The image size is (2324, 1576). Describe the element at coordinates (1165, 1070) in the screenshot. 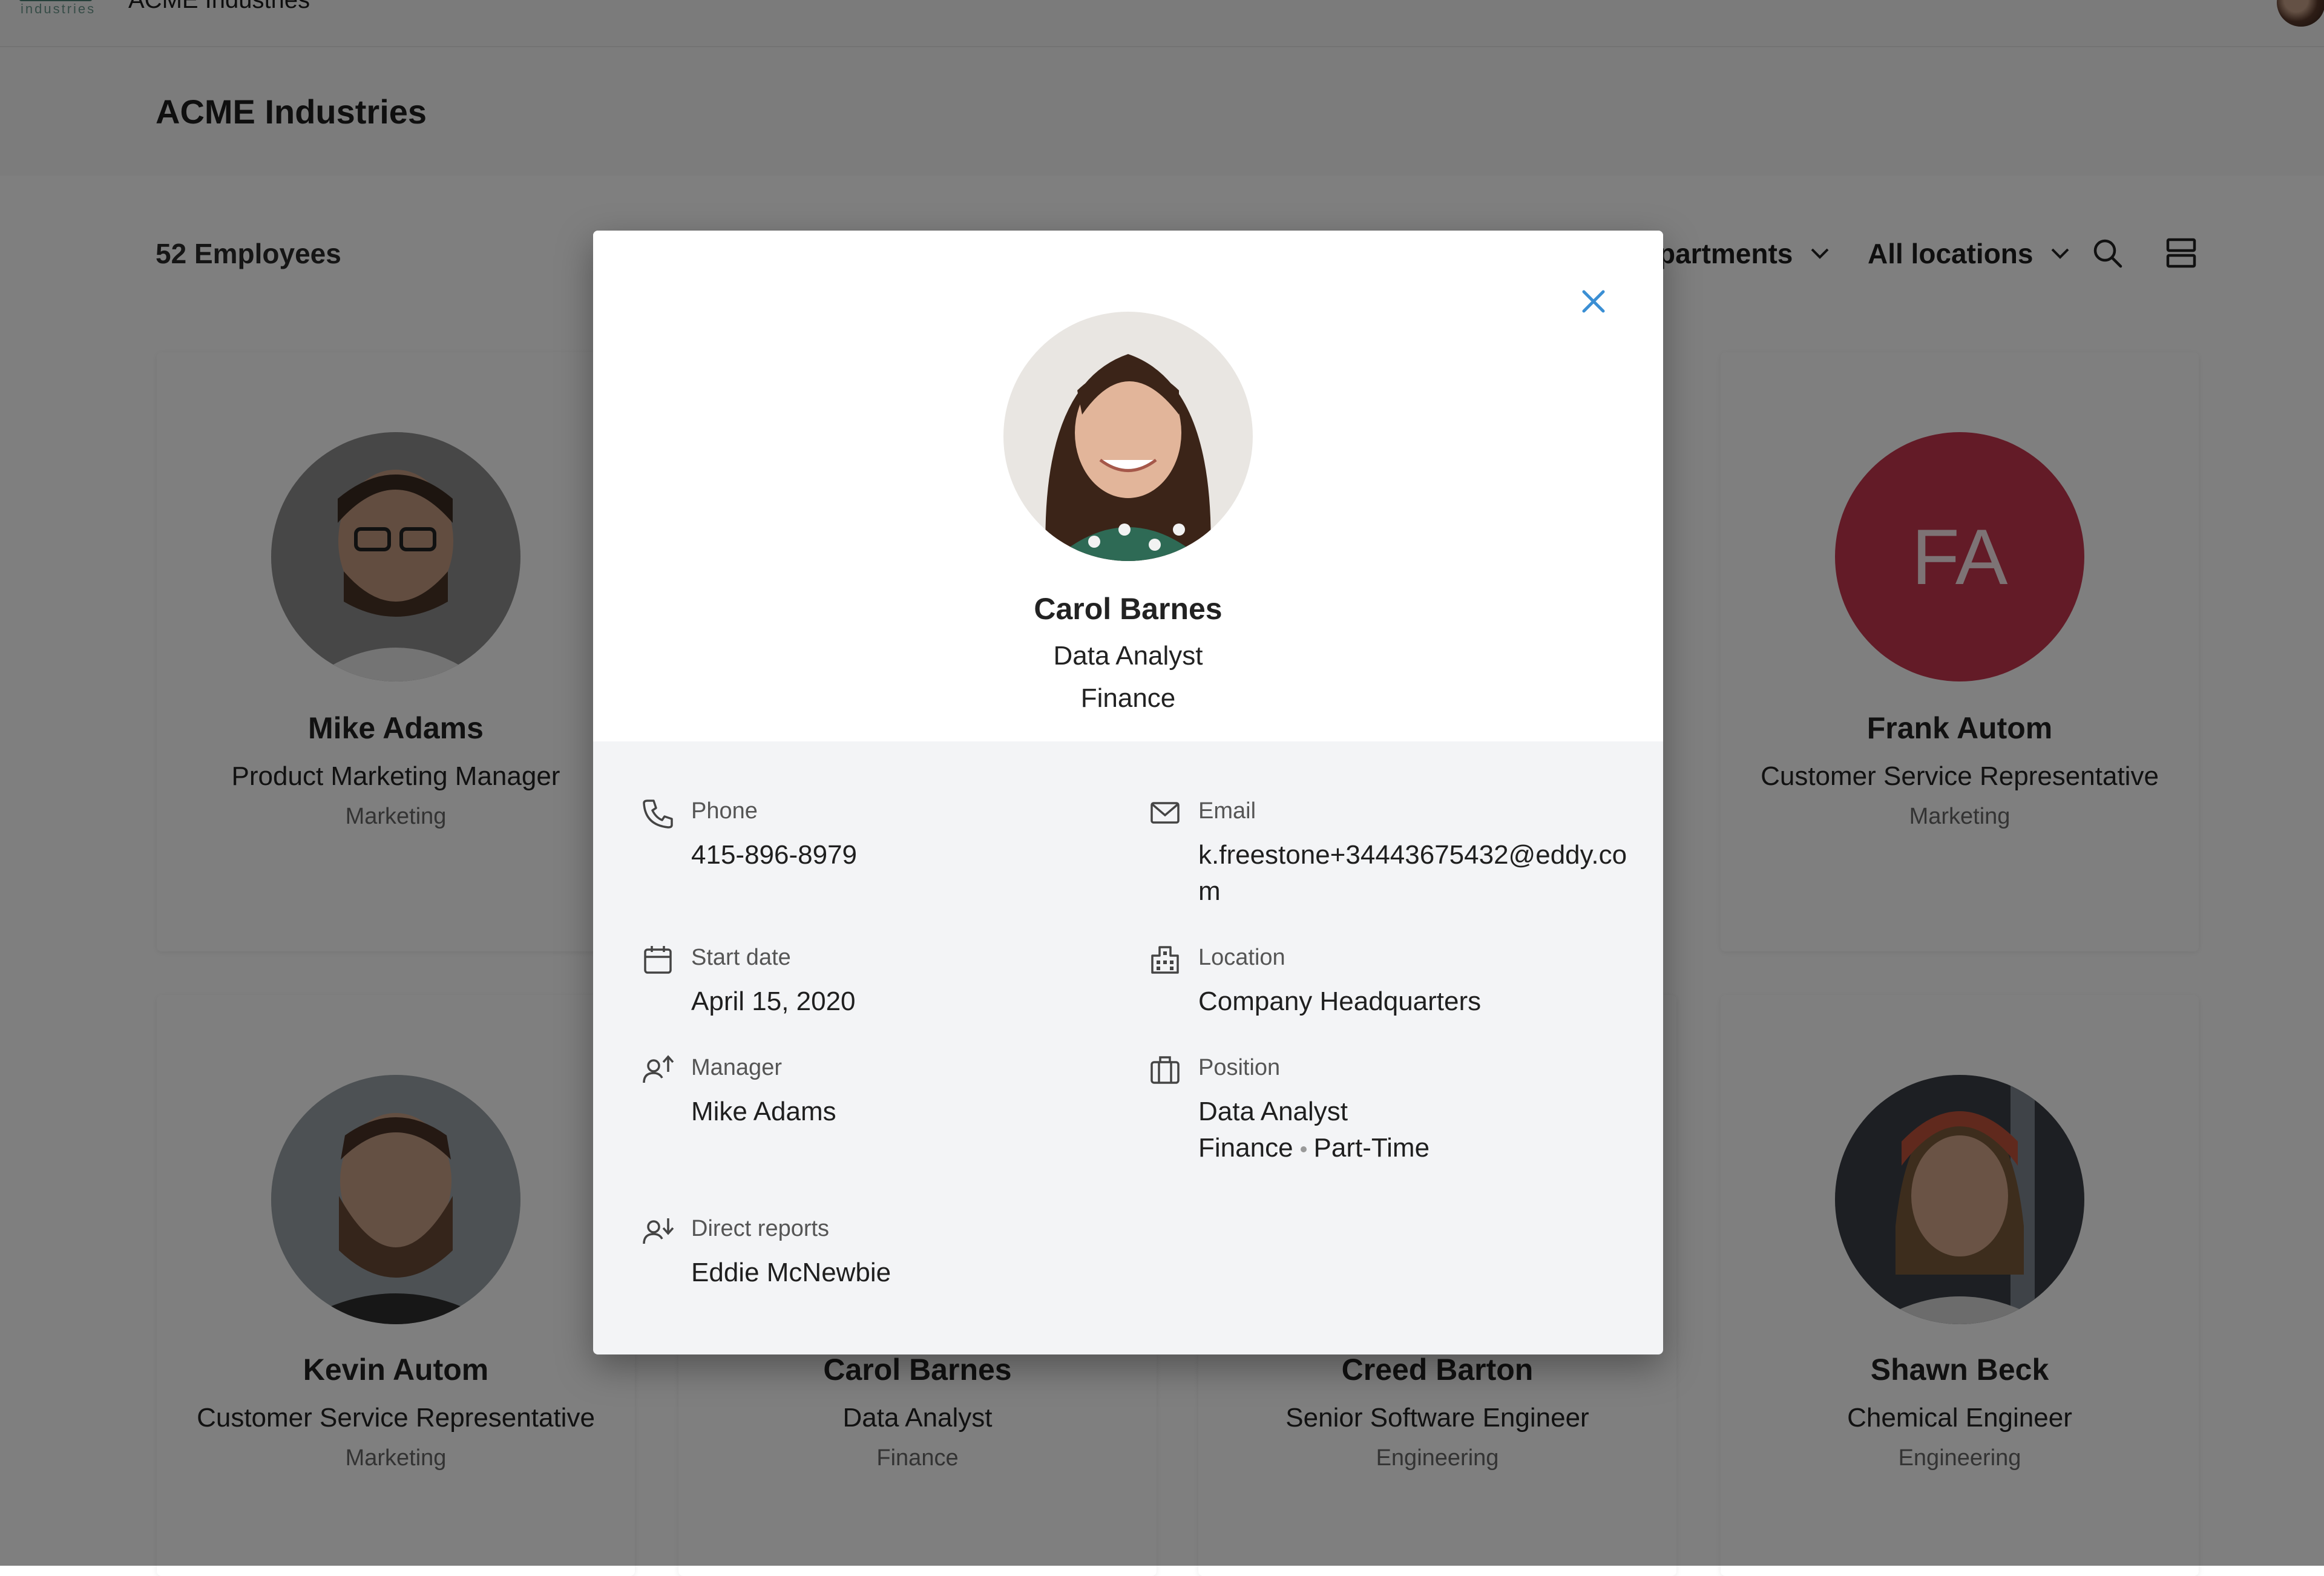

I see `briefcase-icon` at that location.